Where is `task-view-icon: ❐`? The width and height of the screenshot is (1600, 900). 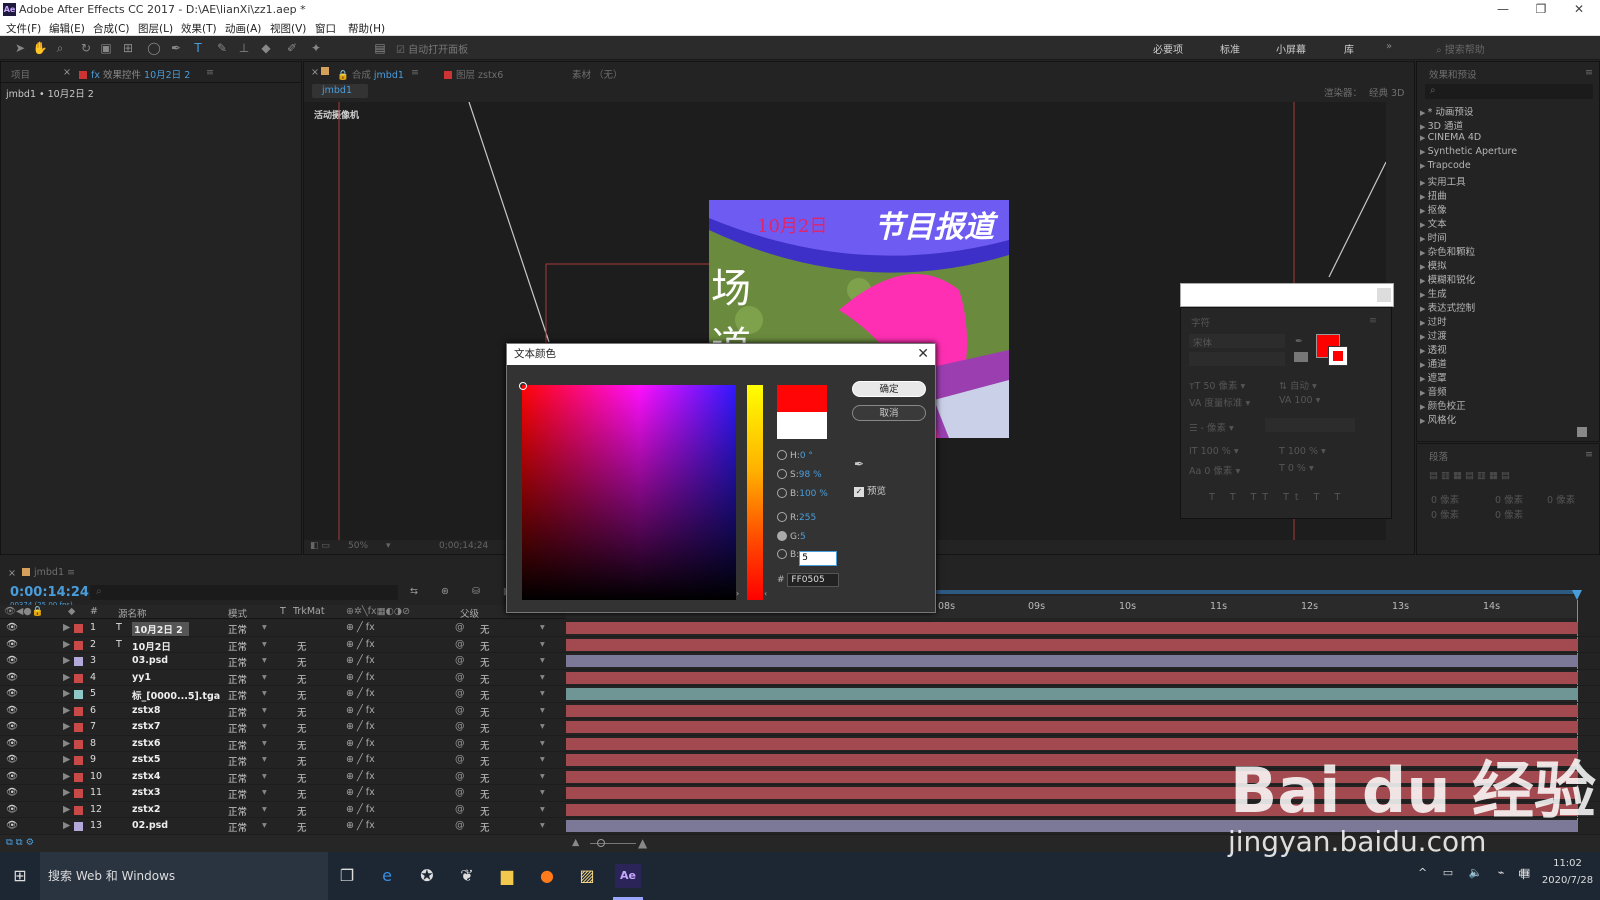
task-view-icon: ❐ is located at coordinates (347, 876).